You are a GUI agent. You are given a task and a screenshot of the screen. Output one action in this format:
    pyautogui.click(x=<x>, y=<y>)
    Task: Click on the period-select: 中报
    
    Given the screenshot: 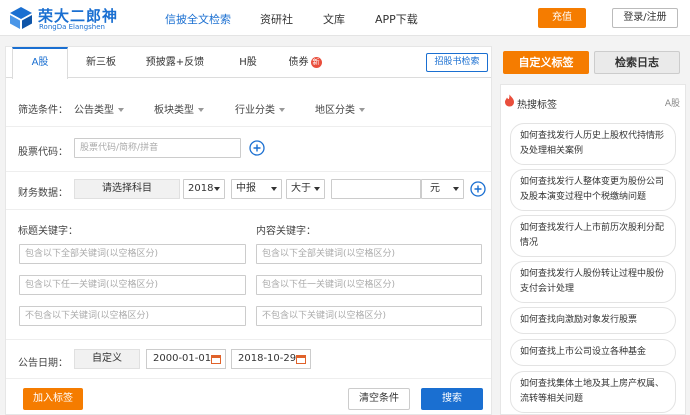 What is the action you would take?
    pyautogui.click(x=256, y=189)
    